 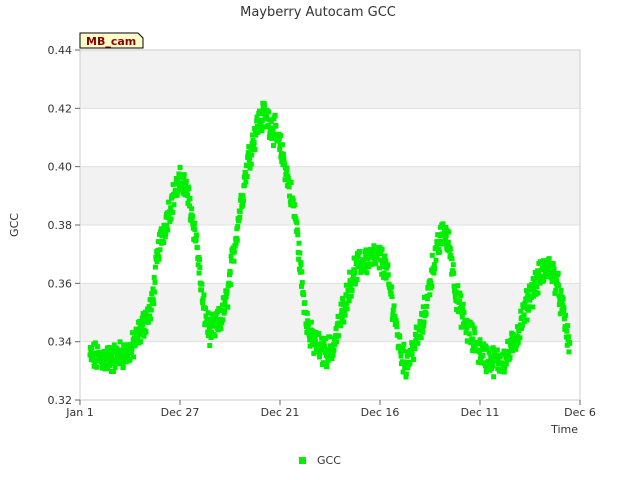 What do you see at coordinates (480, 412) in the screenshot?
I see `x-tick-label: Dec 11` at bounding box center [480, 412].